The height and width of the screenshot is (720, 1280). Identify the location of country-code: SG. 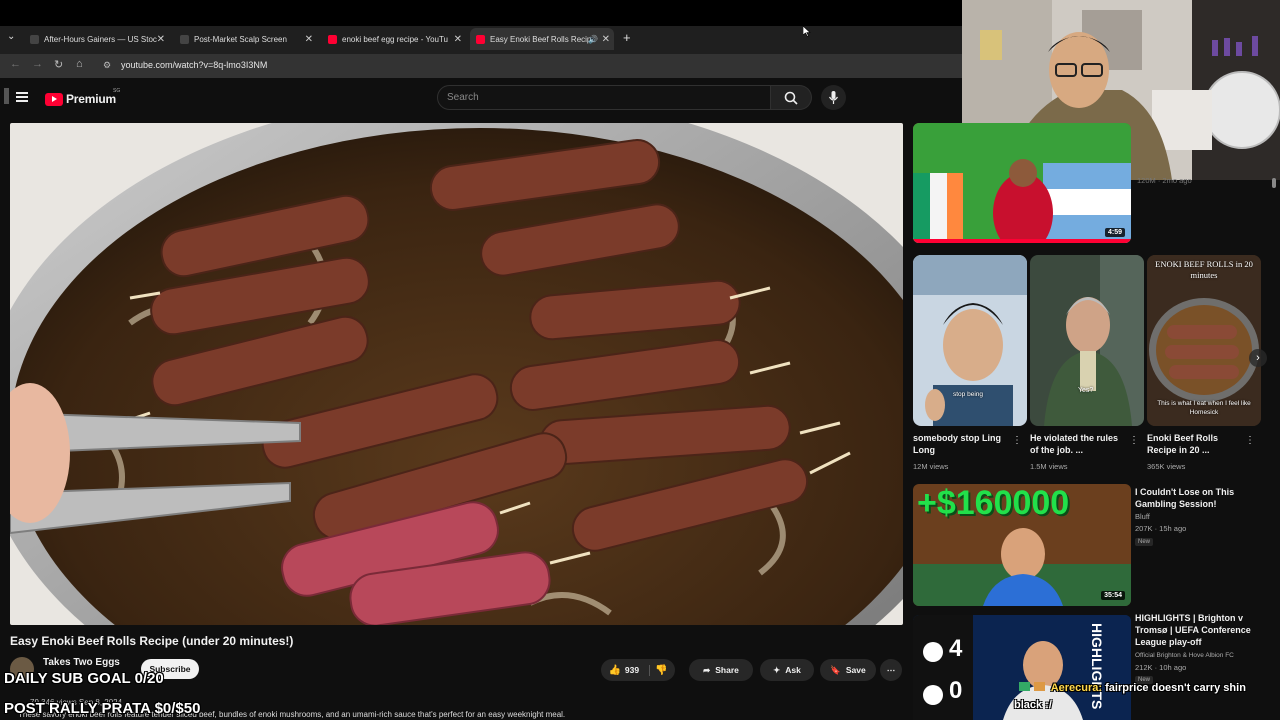
(117, 91).